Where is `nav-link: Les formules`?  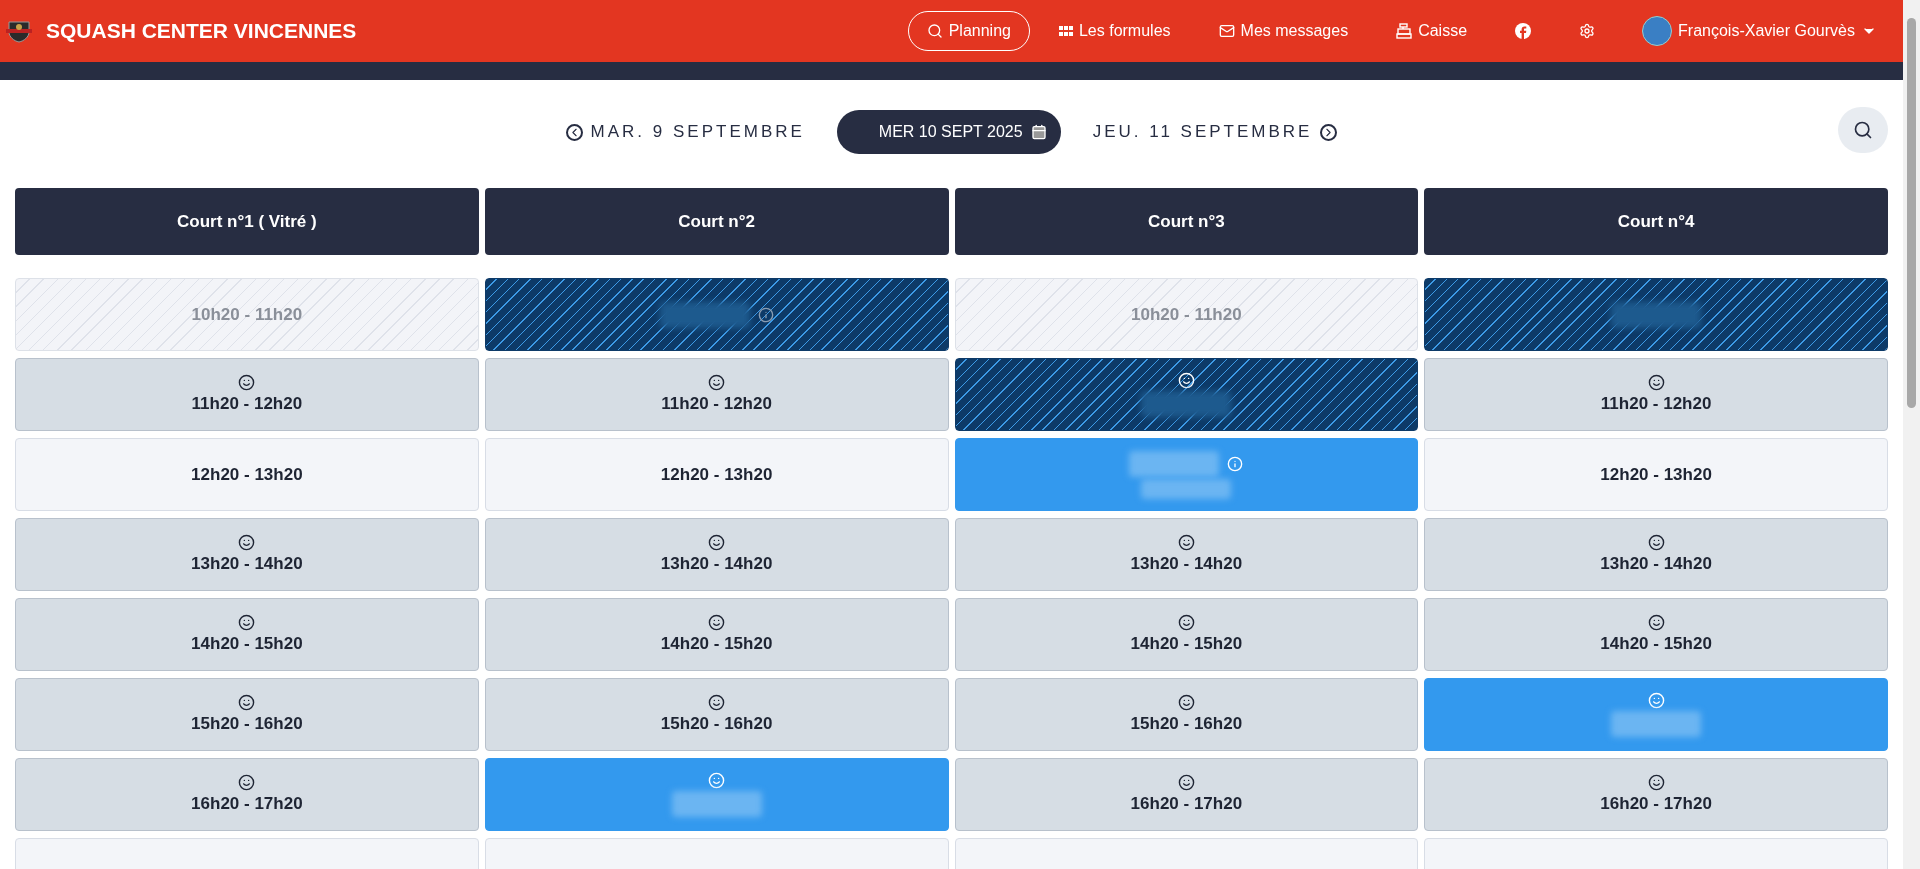 nav-link: Les formules is located at coordinates (1114, 31).